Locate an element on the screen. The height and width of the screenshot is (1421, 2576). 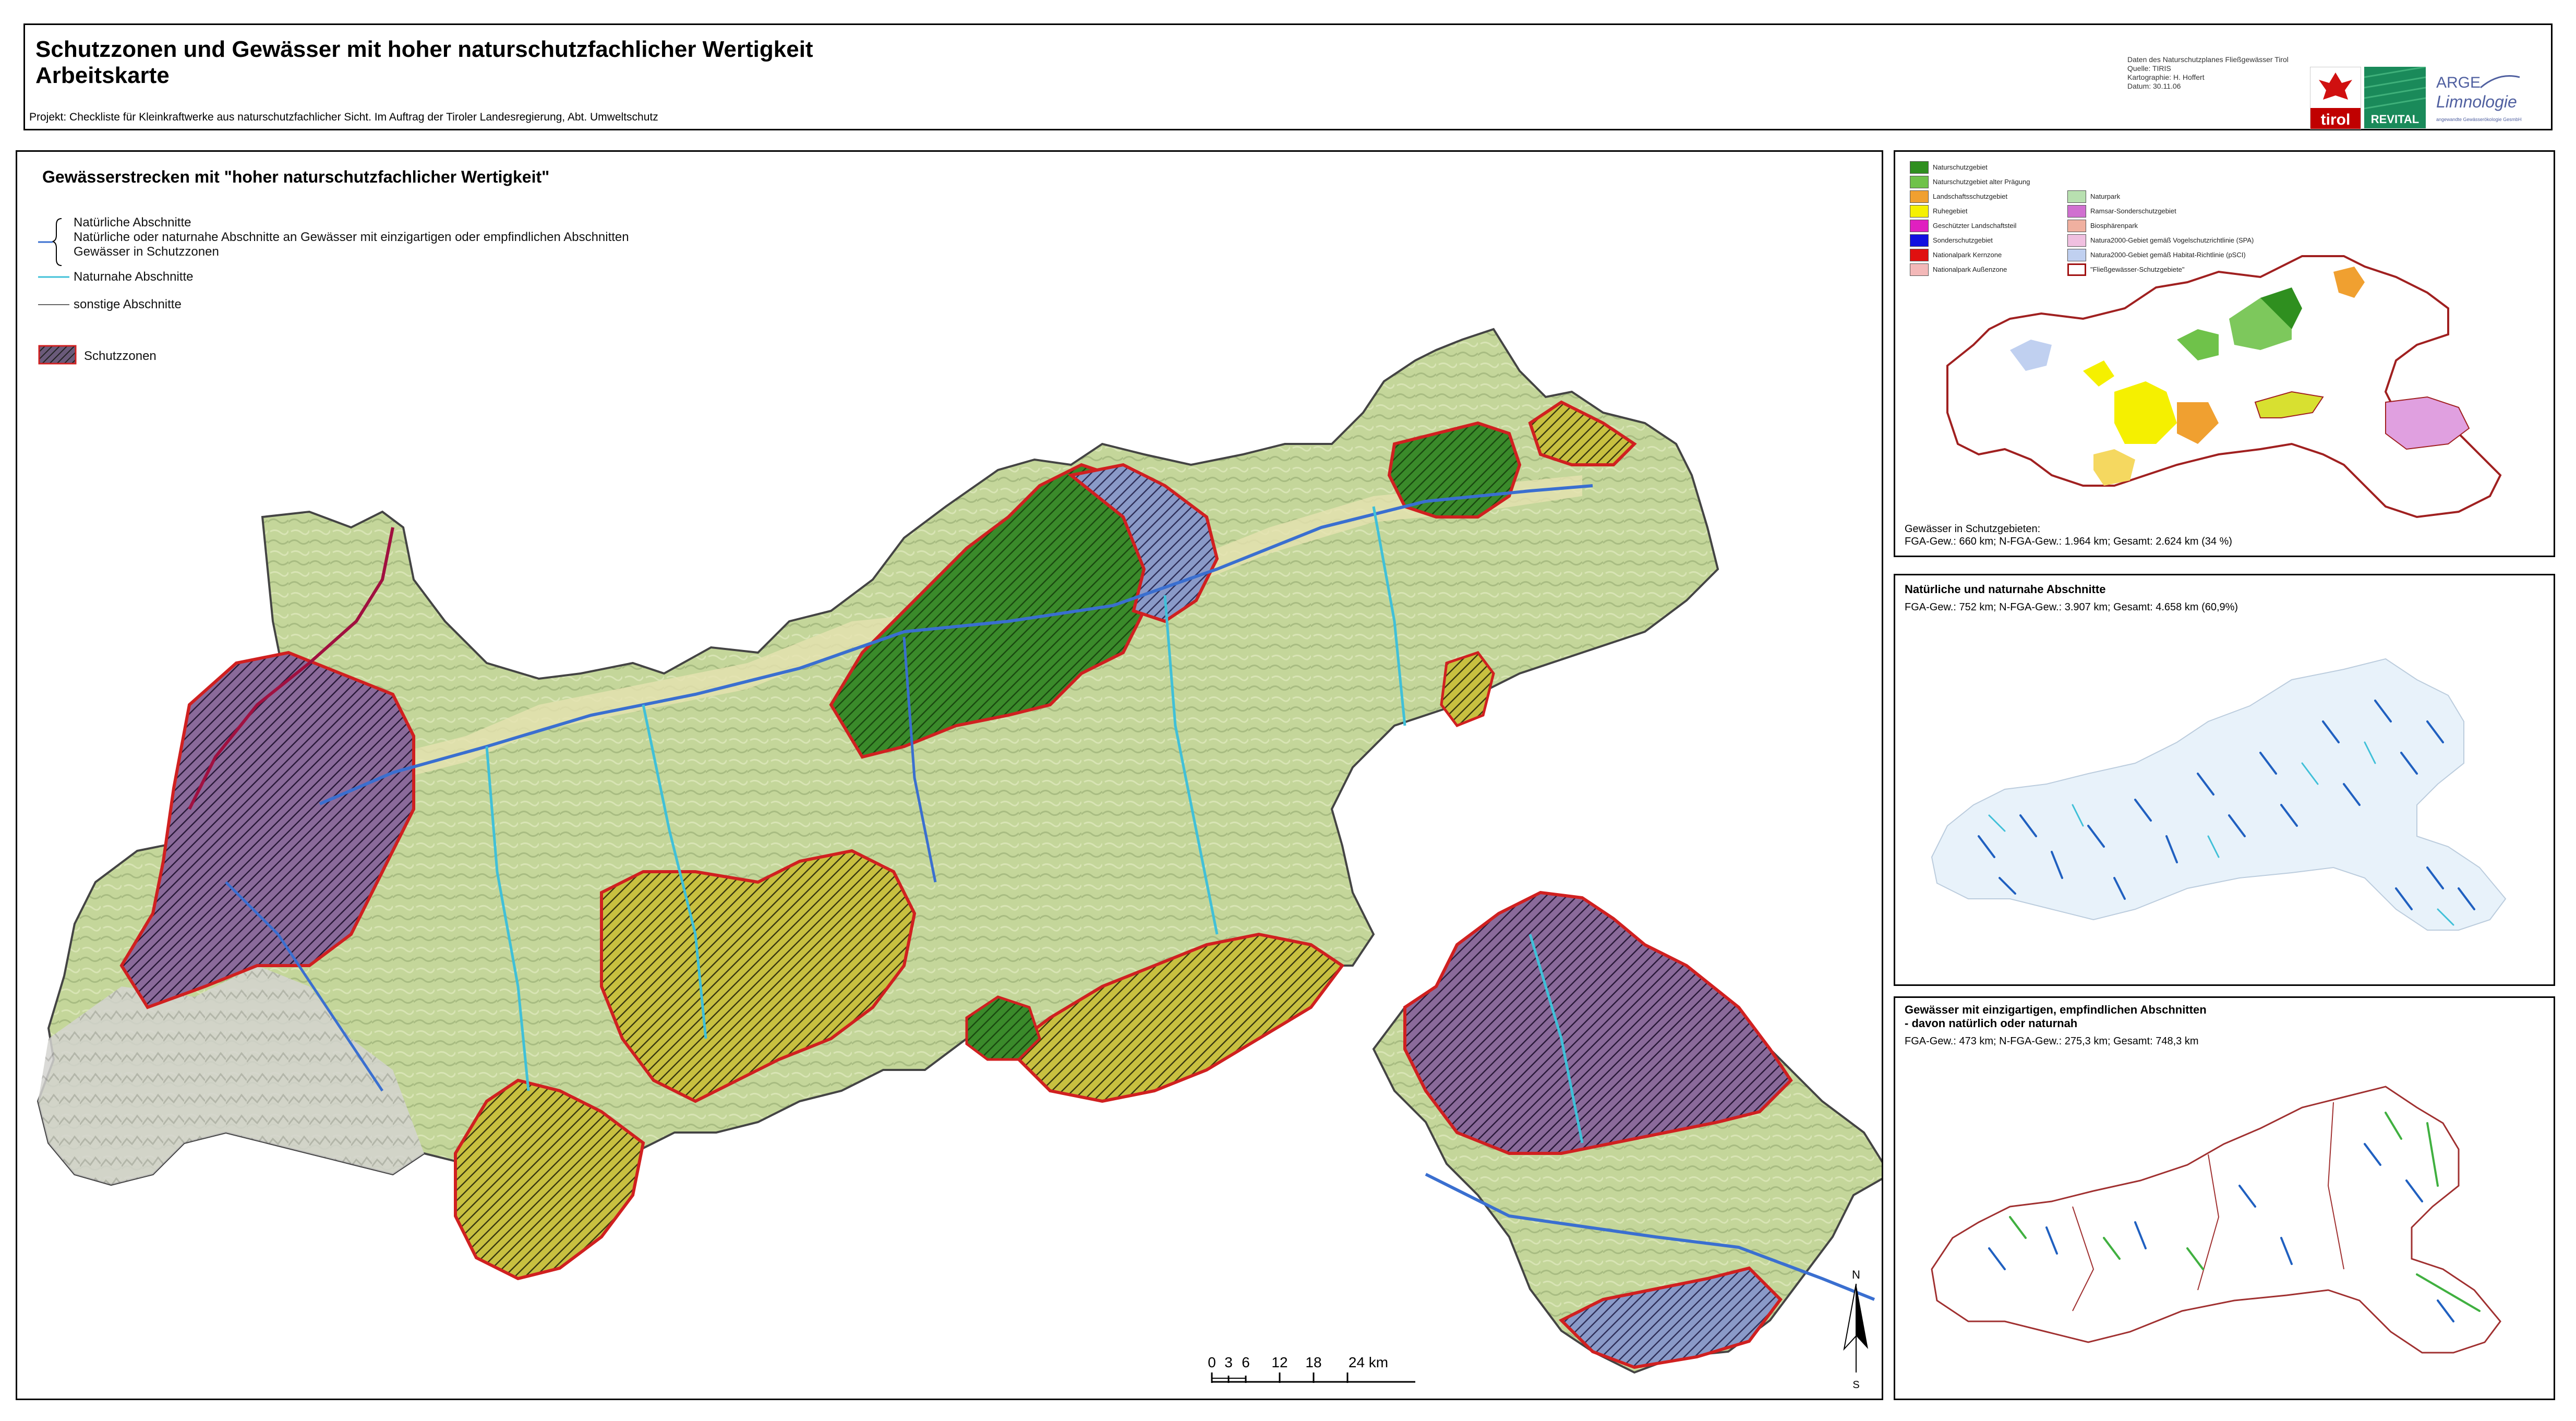
scale-tick-3: 3 is located at coordinates (1228, 1362).